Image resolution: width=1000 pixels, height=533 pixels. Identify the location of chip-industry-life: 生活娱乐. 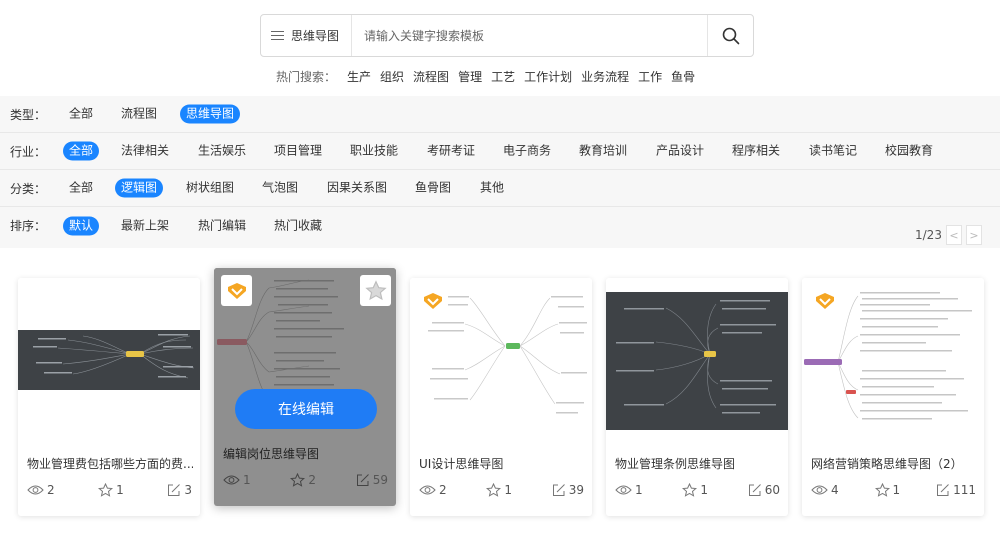
(222, 151).